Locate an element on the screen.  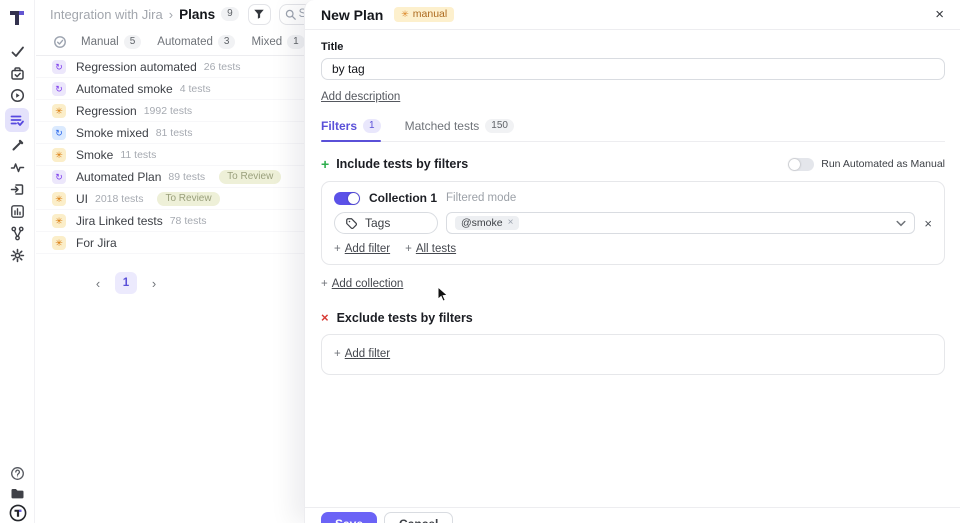
search-icon is located at coordinates (290, 14).